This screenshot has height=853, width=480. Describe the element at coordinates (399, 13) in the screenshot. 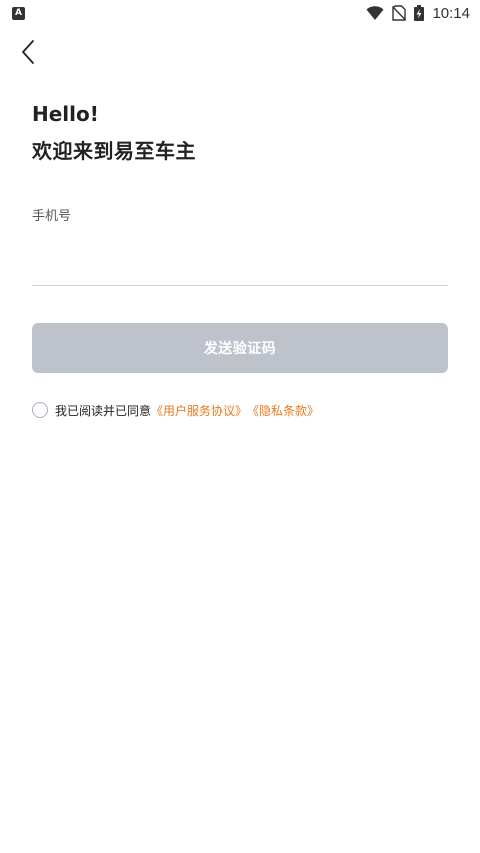

I see `no-sim-icon` at that location.